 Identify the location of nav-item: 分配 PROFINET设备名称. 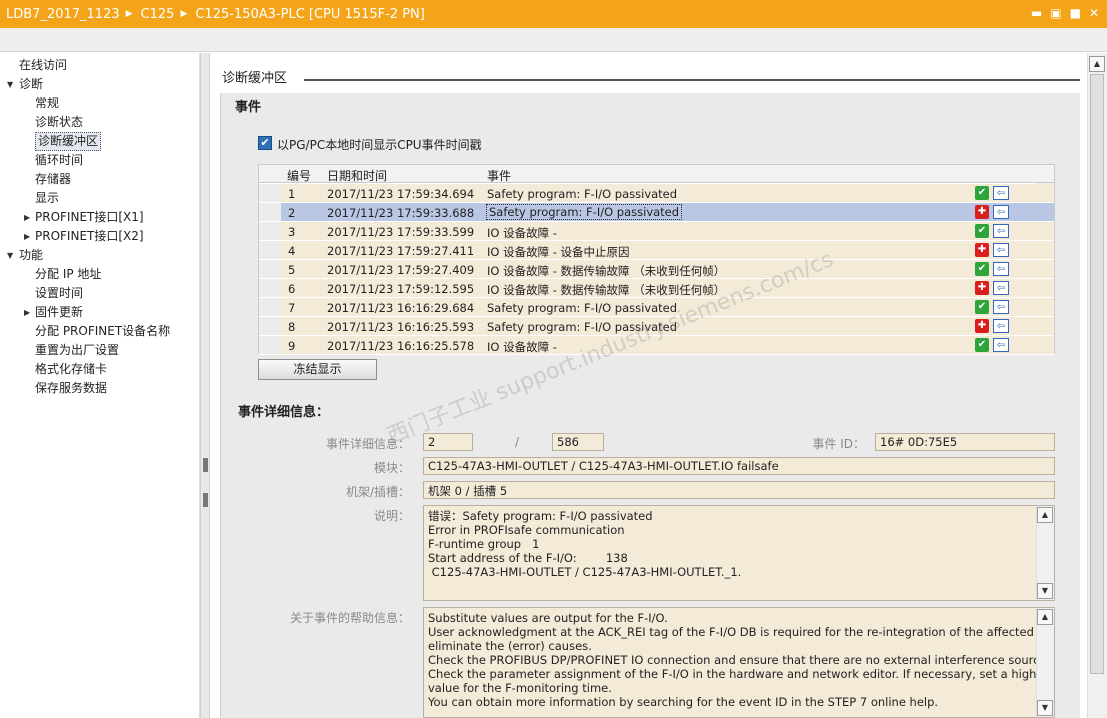
(102, 331).